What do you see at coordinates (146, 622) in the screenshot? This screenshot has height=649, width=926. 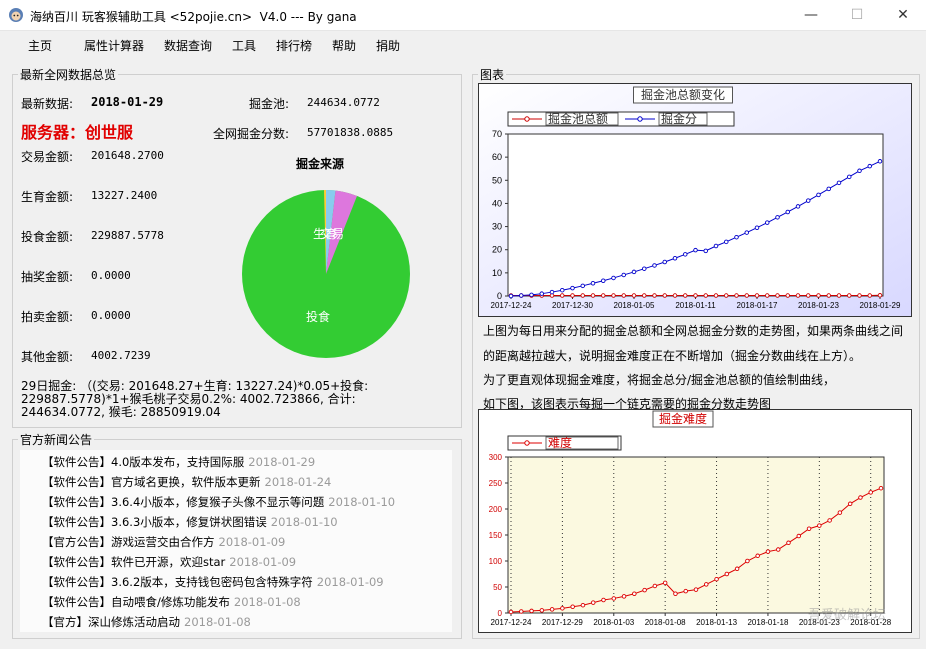 I see `news-item: 【官方】深山修炼活动启动 2018-01-08` at bounding box center [146, 622].